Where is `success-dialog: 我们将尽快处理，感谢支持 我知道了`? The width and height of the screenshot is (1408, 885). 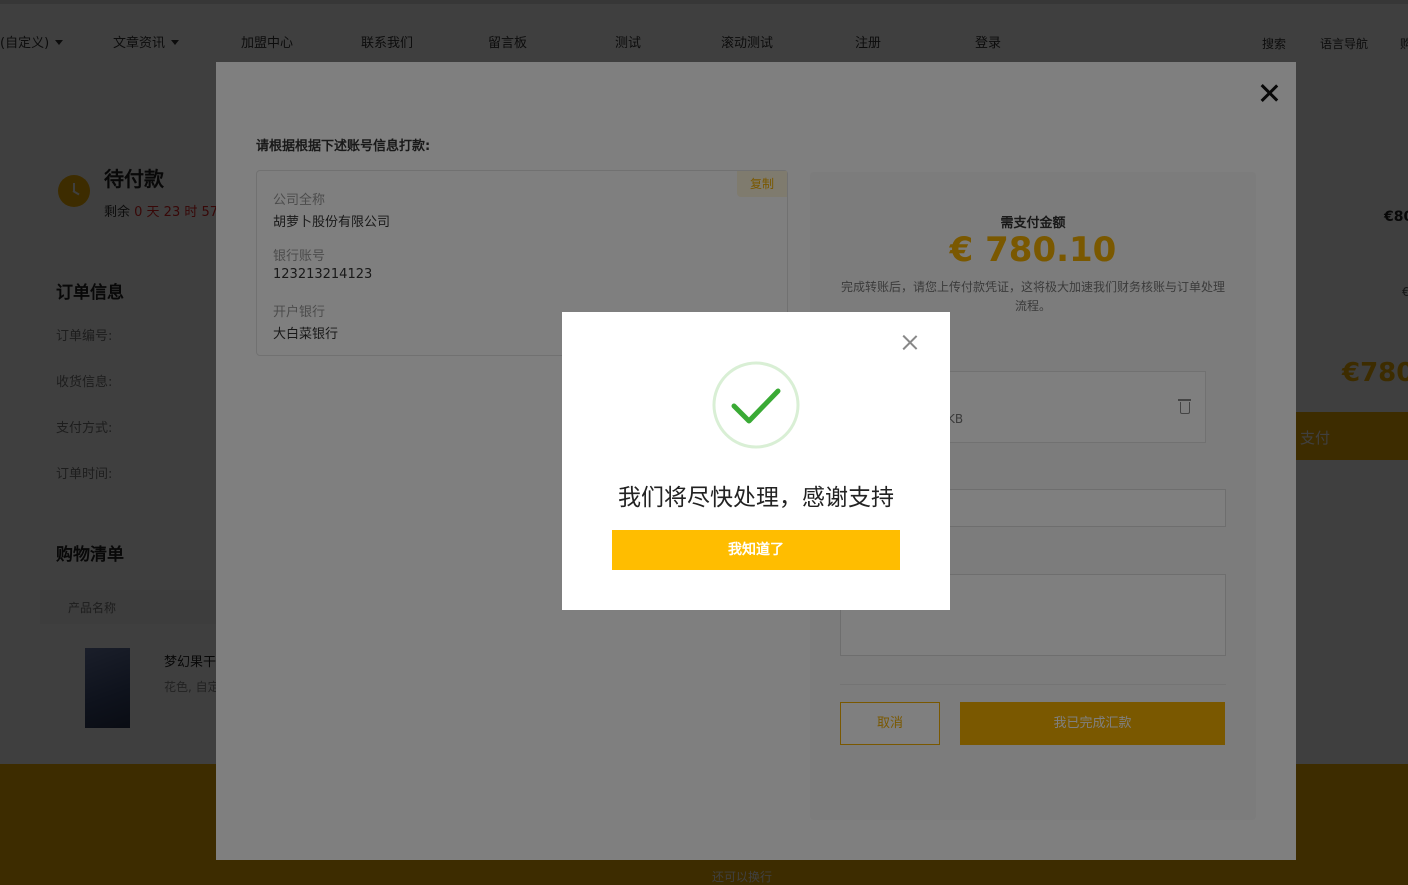 success-dialog: 我们将尽快处理，感谢支持 我知道了 is located at coordinates (756, 461).